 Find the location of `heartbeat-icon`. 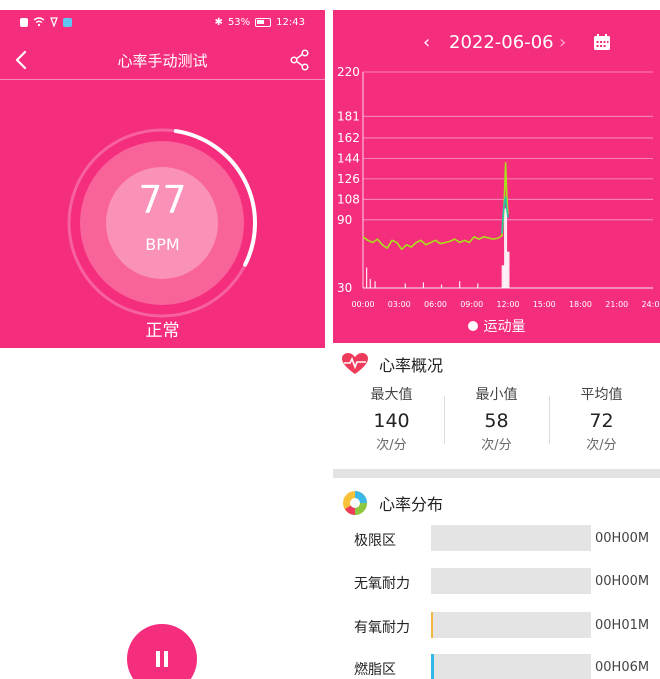

heartbeat-icon is located at coordinates (355, 363).